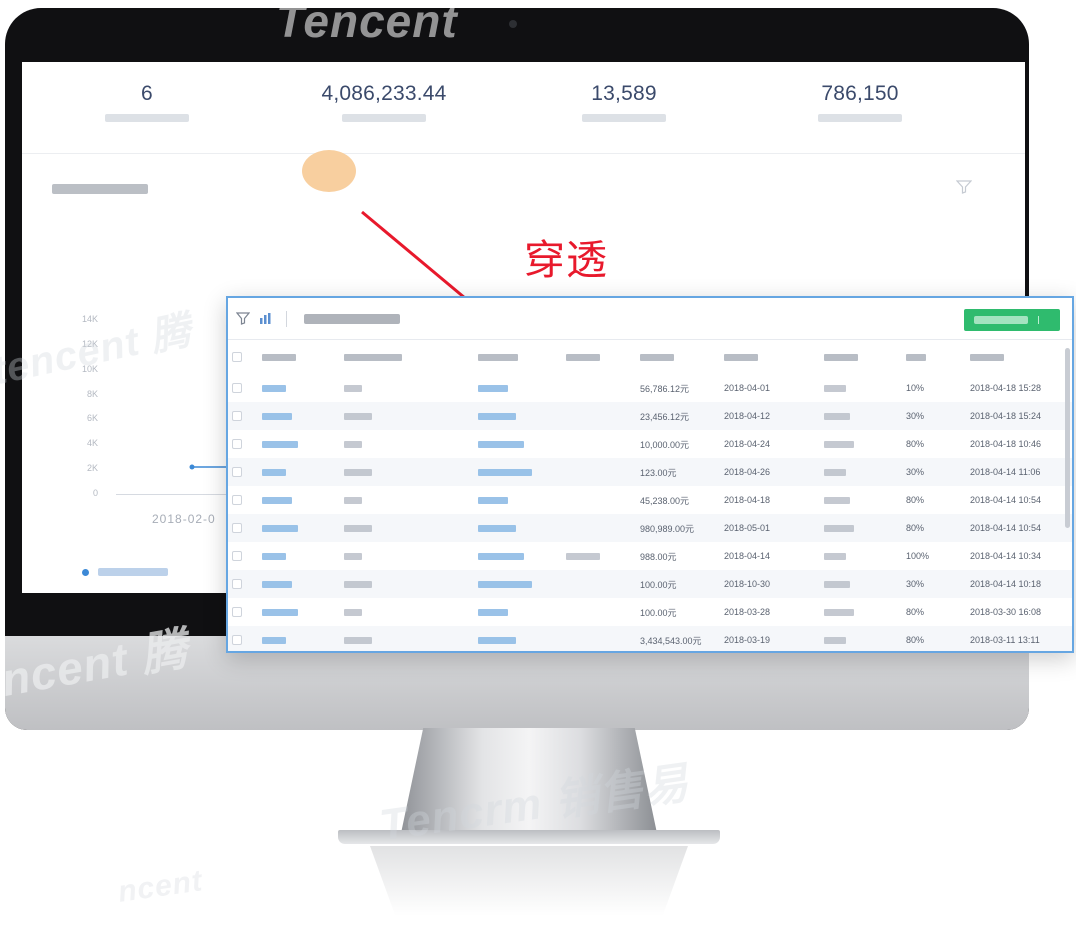  What do you see at coordinates (1044, 320) in the screenshot?
I see `chevron-down-icon` at bounding box center [1044, 320].